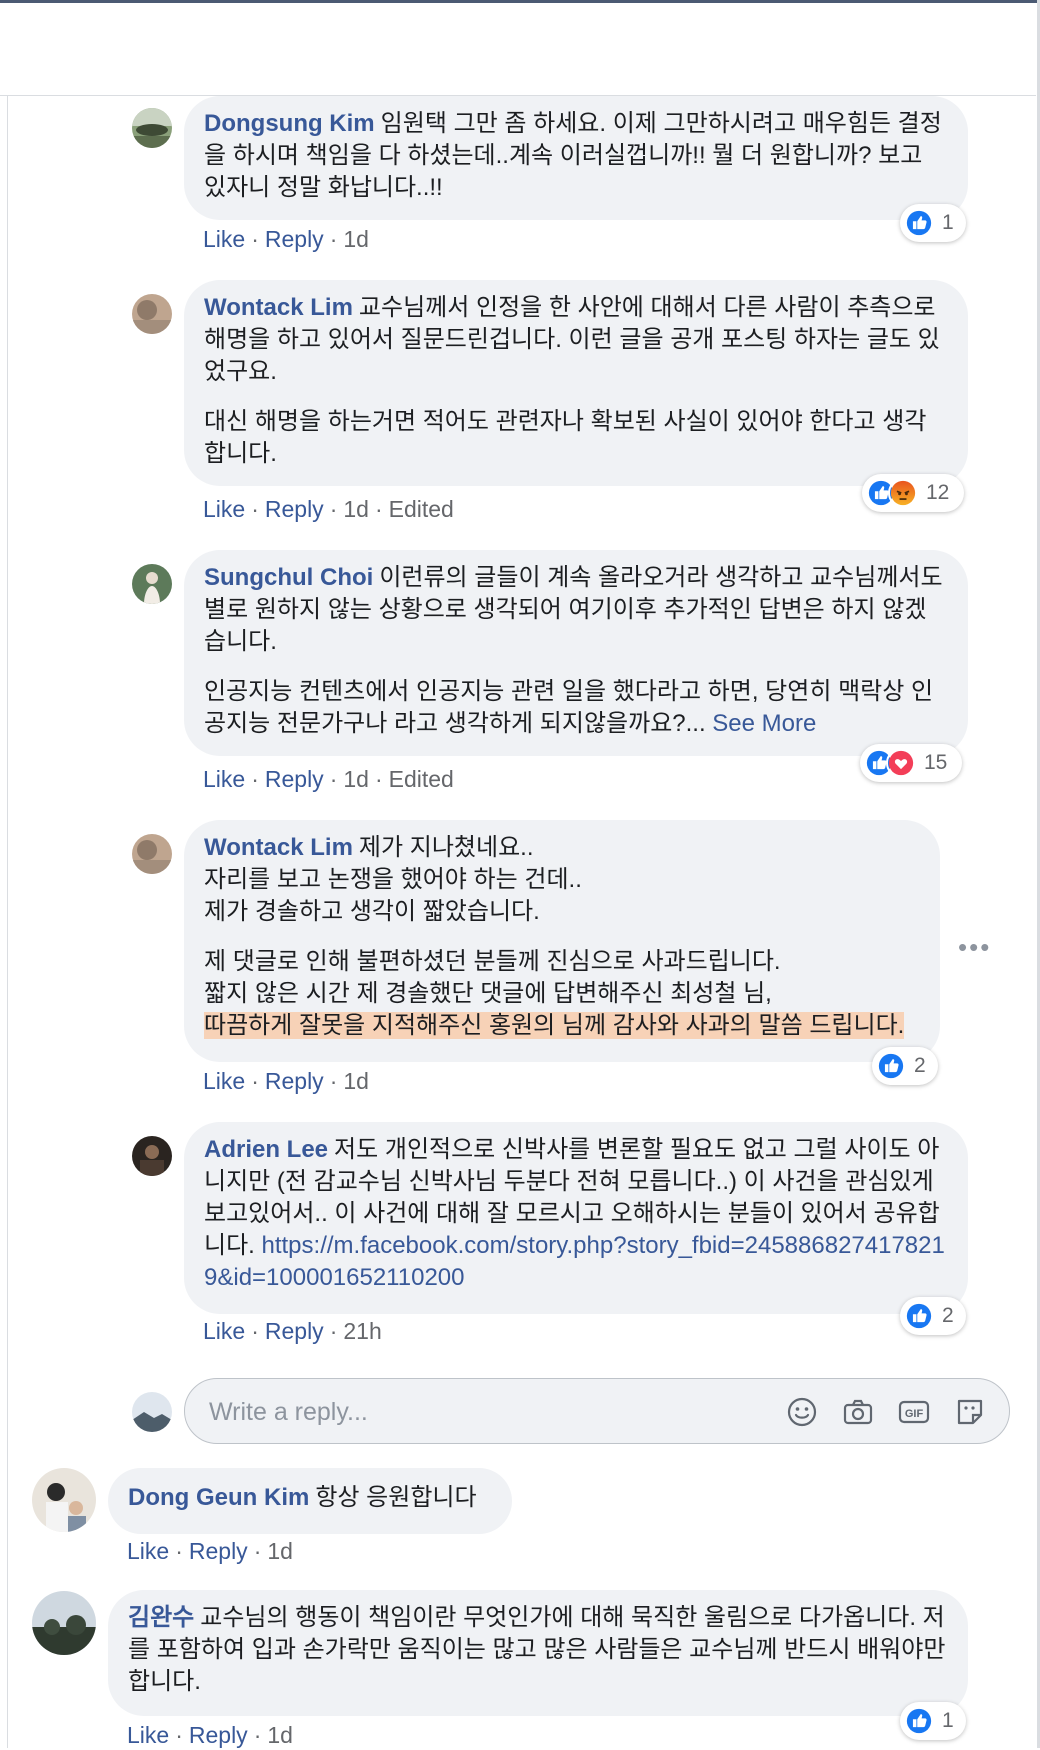  I want to click on camera-icon, so click(858, 1412).